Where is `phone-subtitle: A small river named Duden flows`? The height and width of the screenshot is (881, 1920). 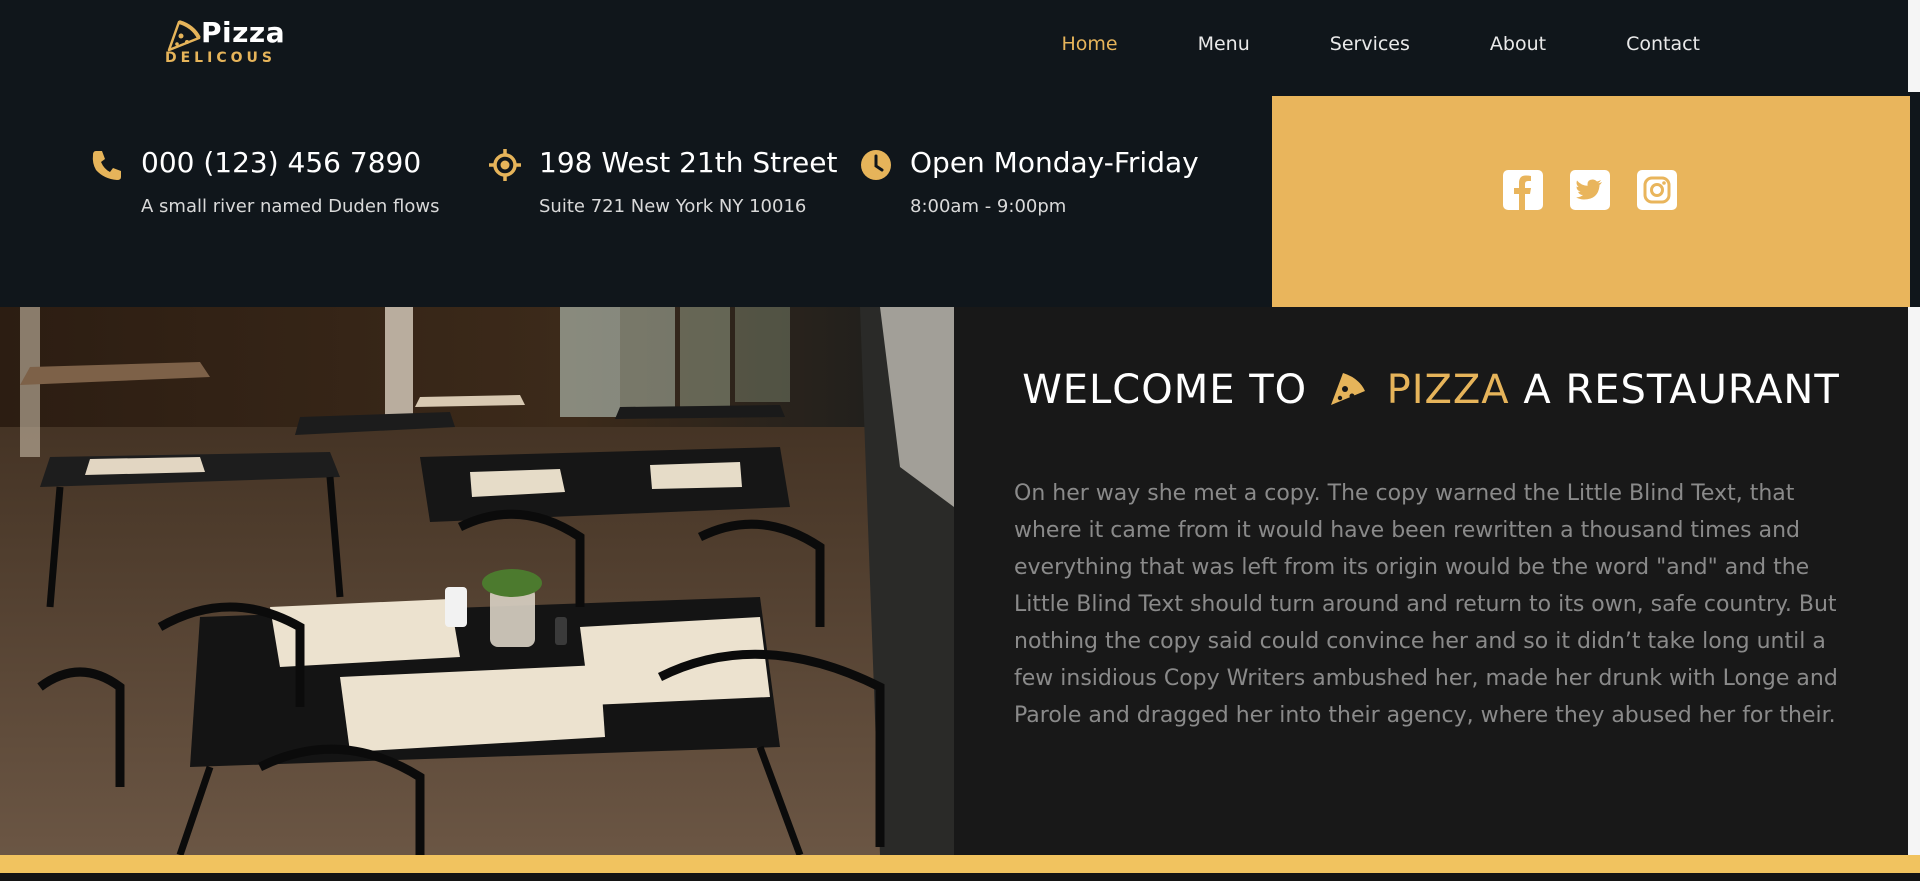
phone-subtitle: A small river named Duden flows is located at coordinates (290, 206).